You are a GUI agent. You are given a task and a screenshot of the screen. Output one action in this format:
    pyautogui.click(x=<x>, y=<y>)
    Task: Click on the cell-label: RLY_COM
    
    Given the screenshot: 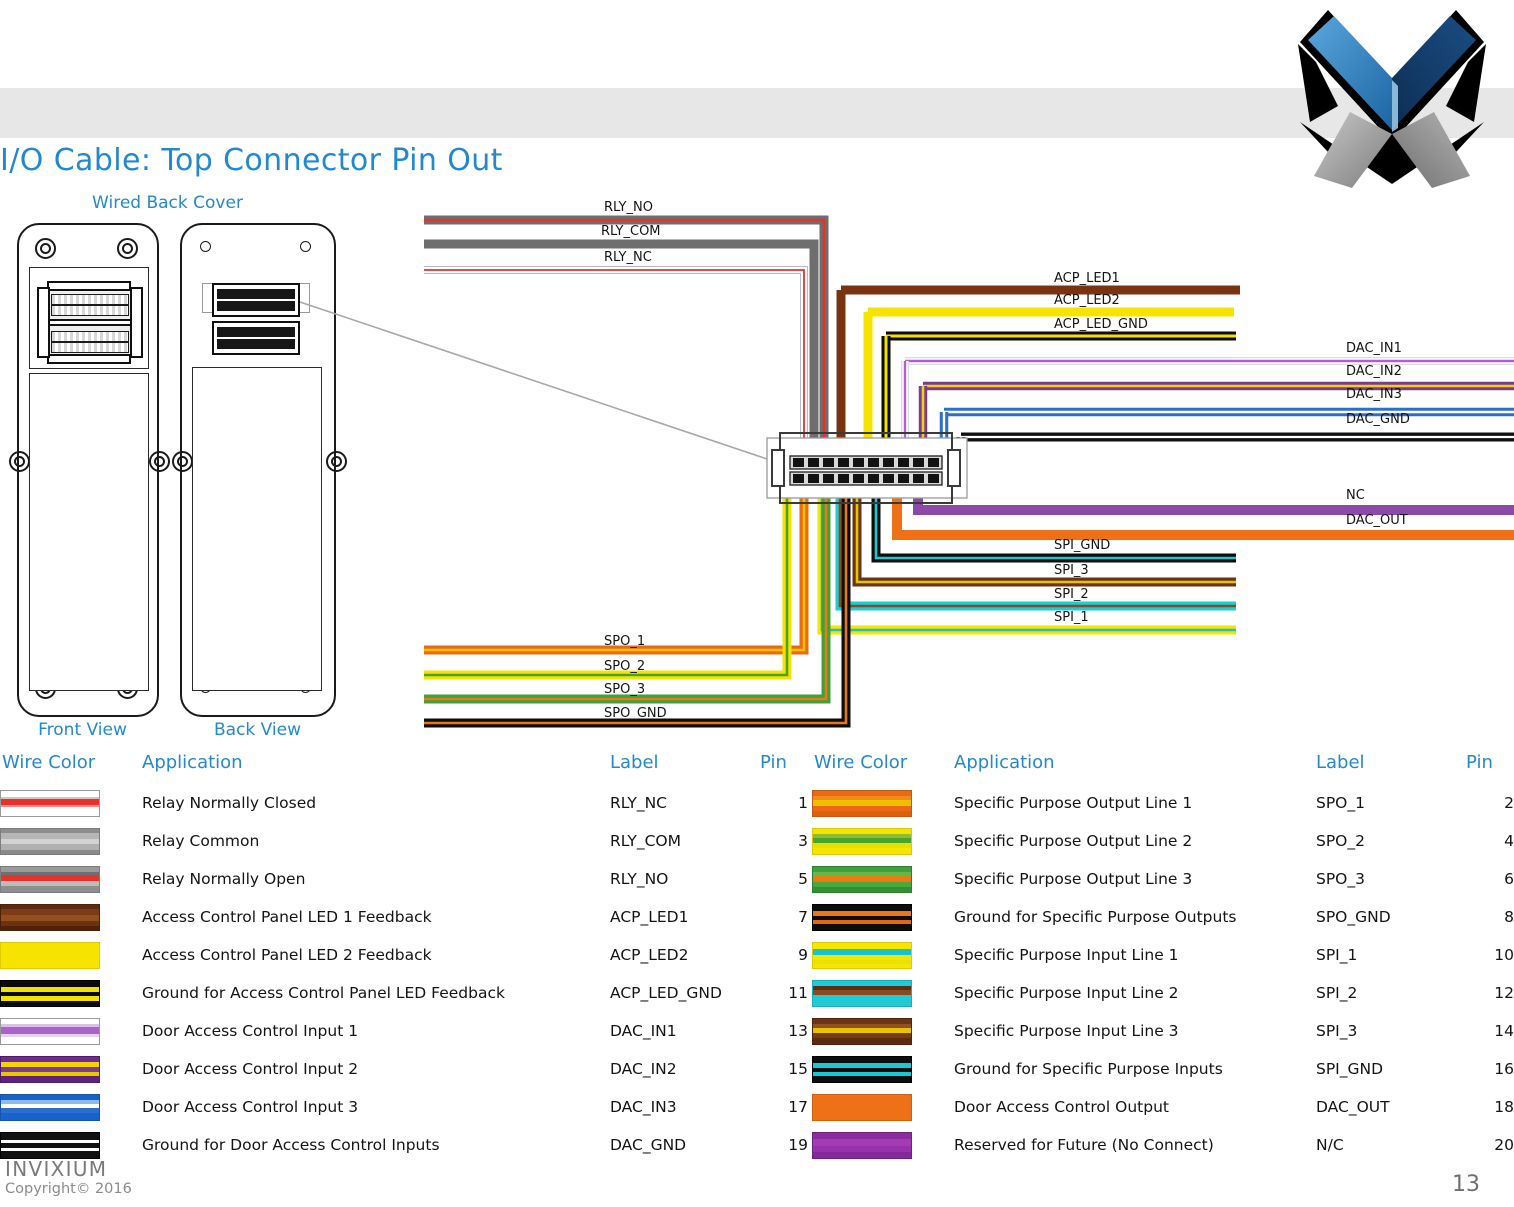 What is the action you would take?
    pyautogui.click(x=645, y=841)
    